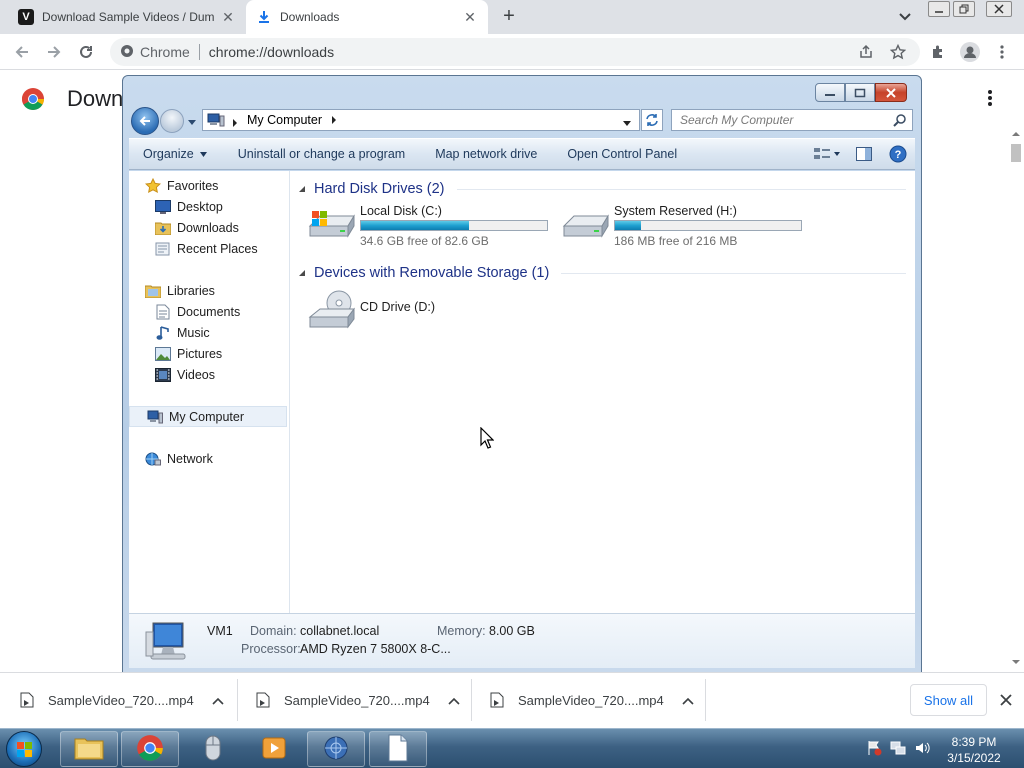 This screenshot has height=768, width=1024. I want to click on search-input: Search My Computer, so click(792, 120).